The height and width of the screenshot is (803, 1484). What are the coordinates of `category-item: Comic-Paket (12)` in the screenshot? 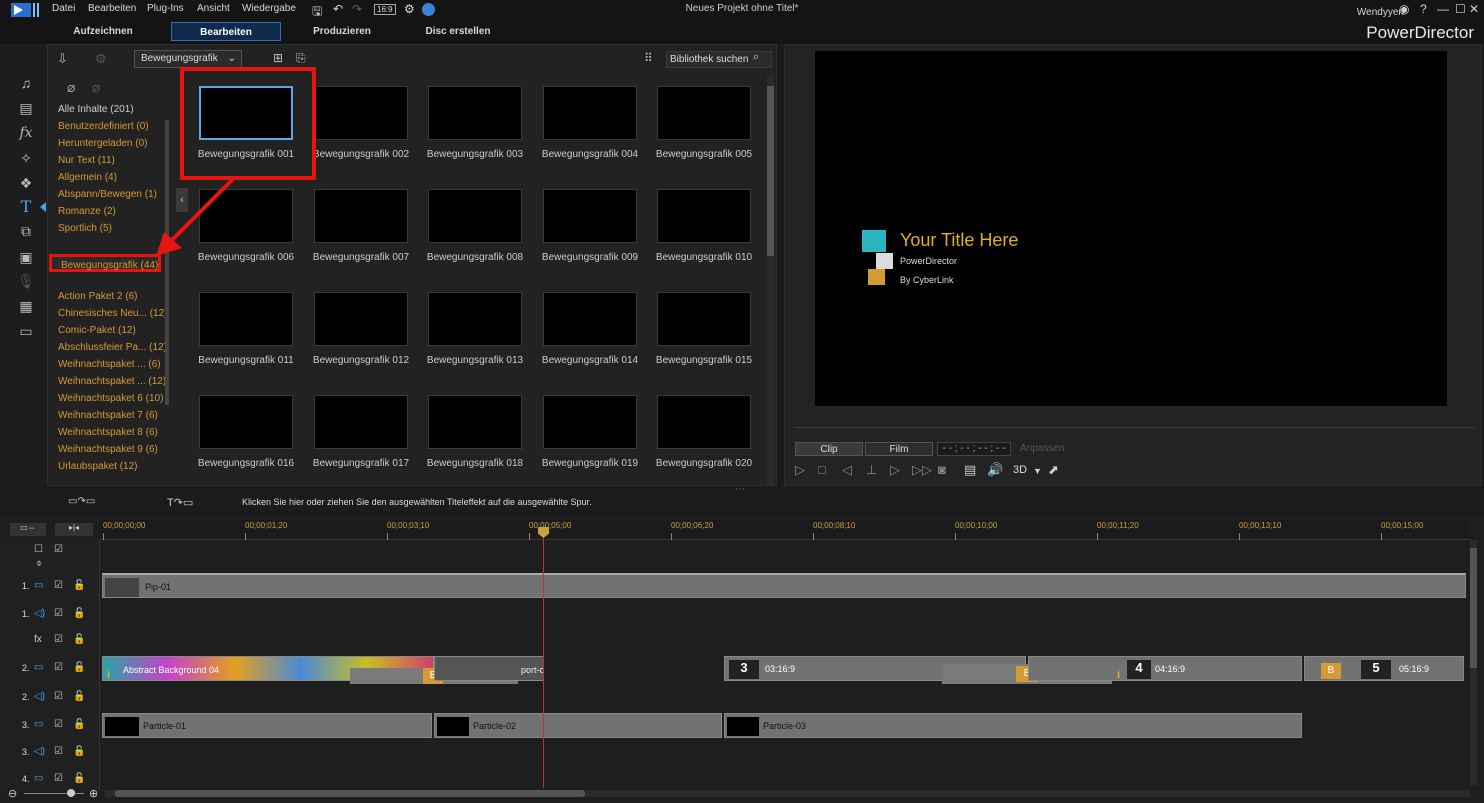 It's located at (97, 330).